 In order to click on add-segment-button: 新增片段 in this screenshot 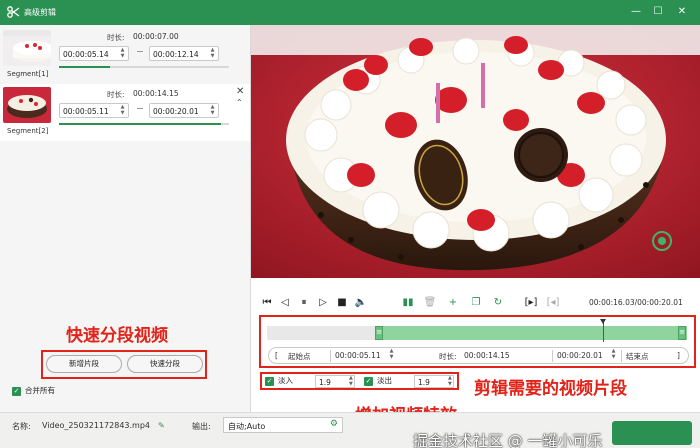, I will do `click(84, 364)`.